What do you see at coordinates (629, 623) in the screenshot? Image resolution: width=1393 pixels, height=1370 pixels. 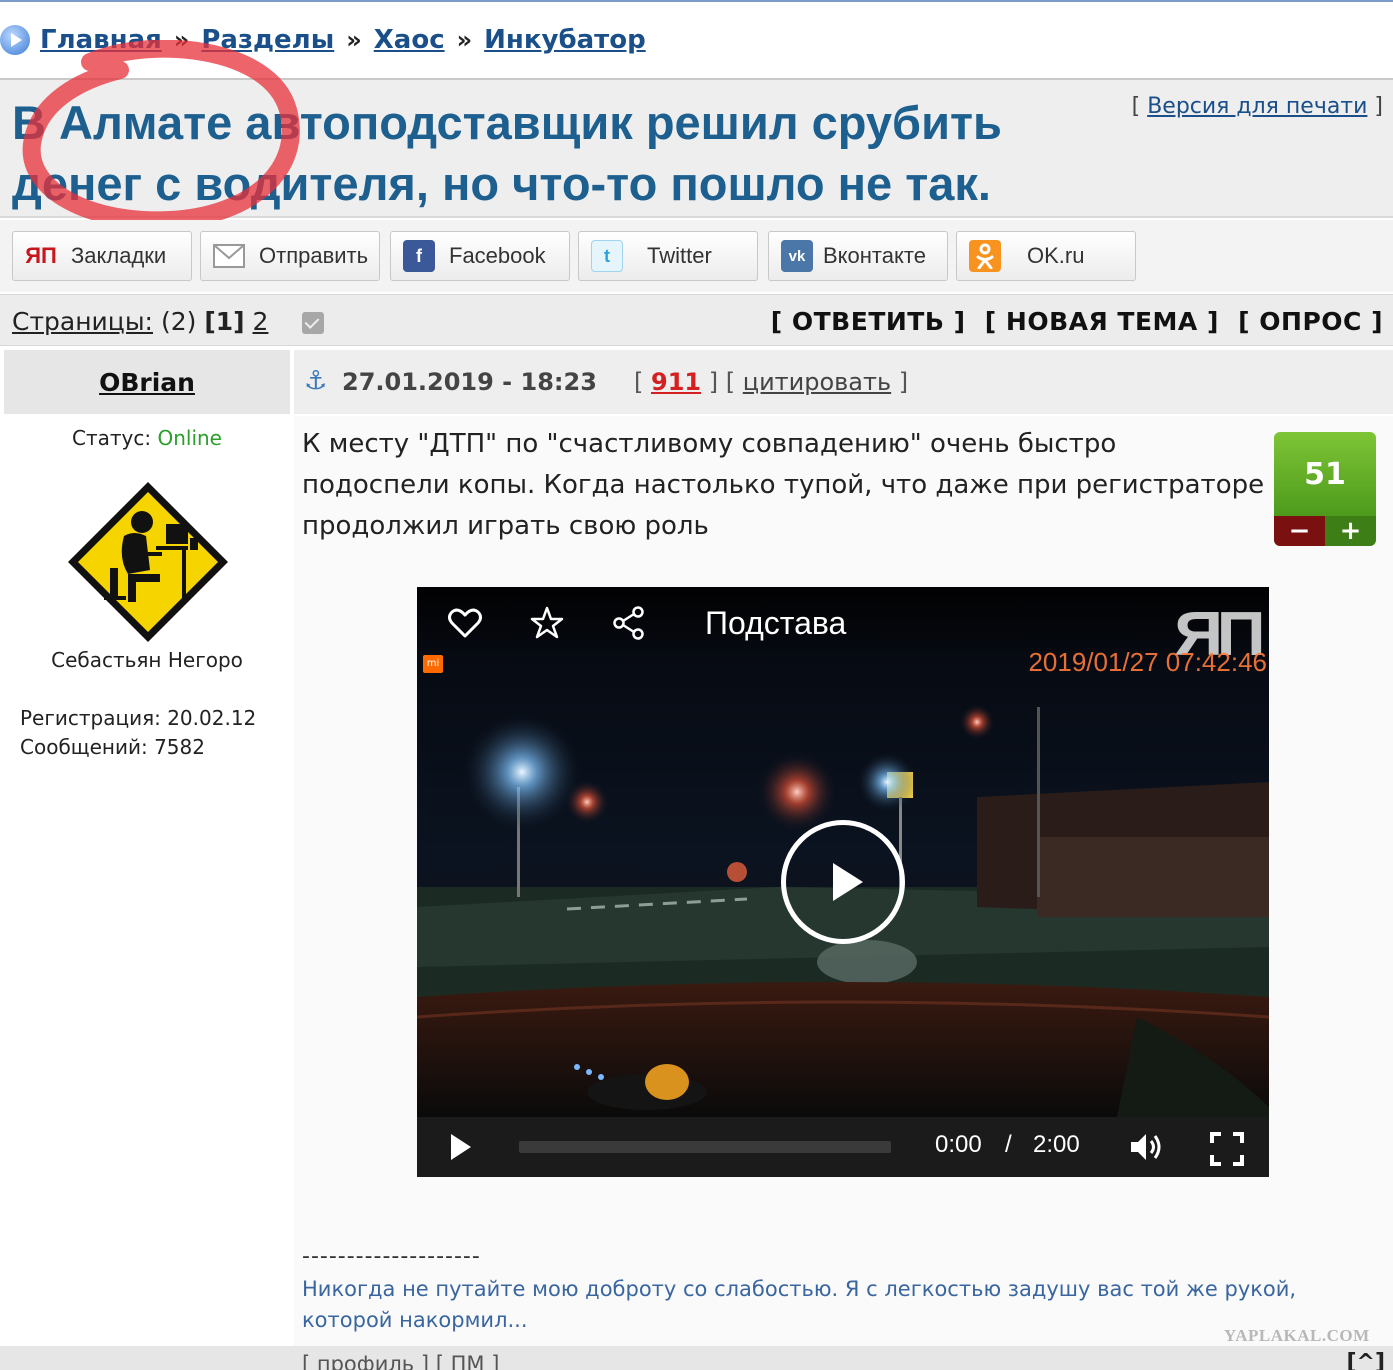 I see `share-icon` at bounding box center [629, 623].